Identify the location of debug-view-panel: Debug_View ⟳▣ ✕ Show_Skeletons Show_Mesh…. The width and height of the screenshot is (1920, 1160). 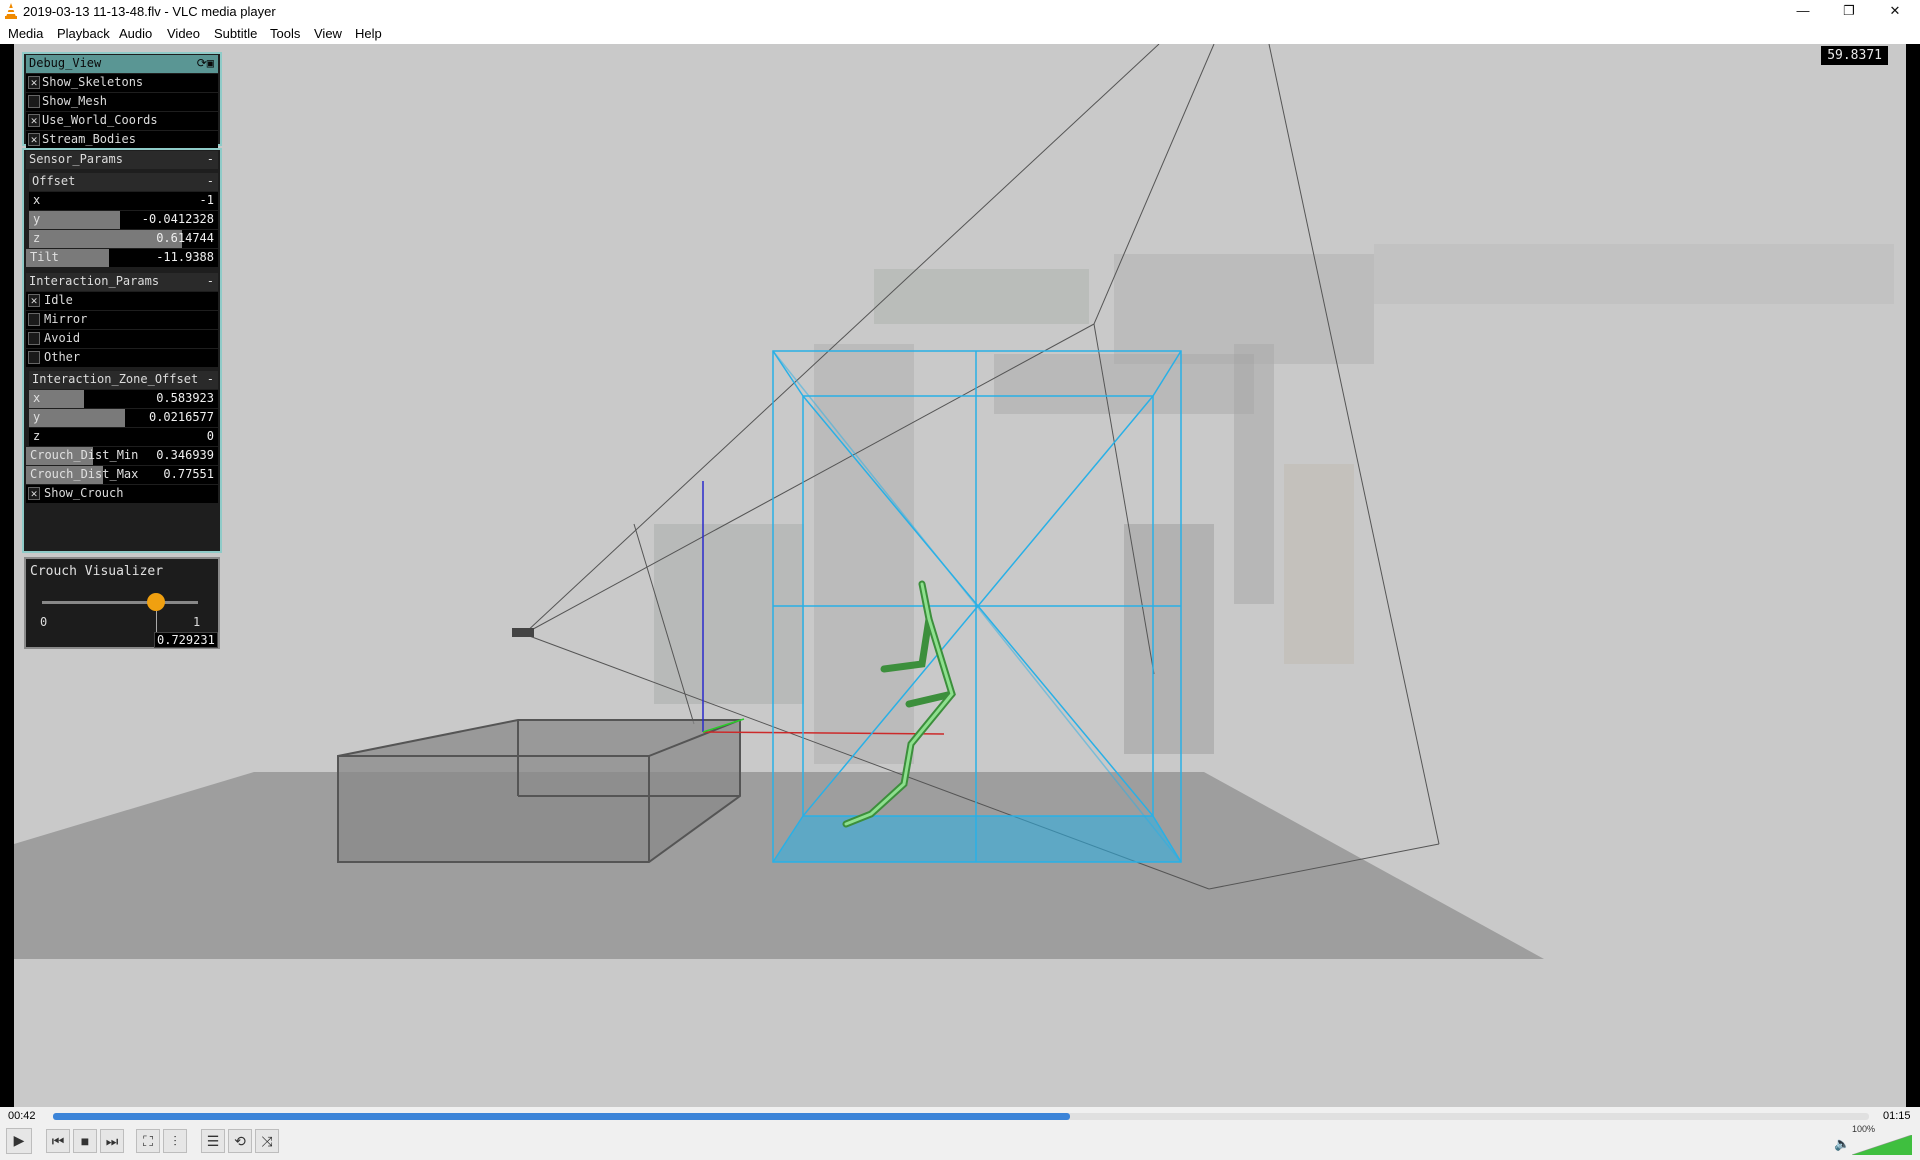
(122, 100).